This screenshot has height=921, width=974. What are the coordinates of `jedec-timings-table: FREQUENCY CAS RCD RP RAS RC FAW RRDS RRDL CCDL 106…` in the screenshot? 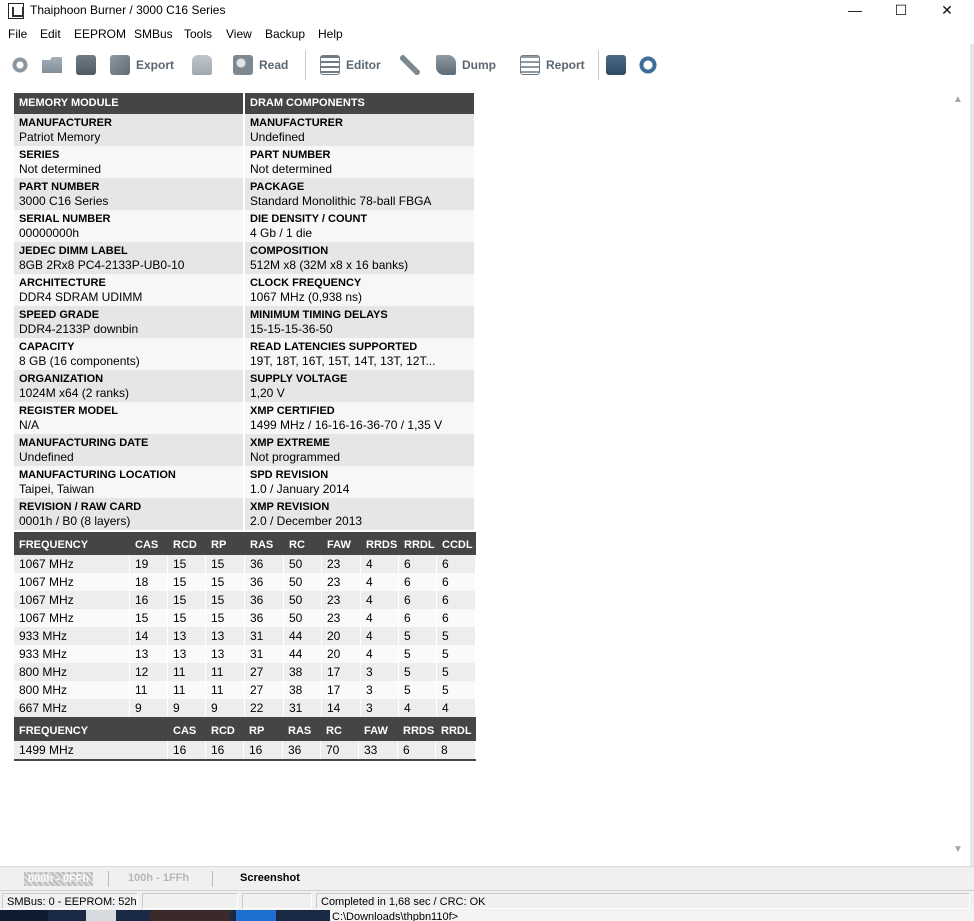 It's located at (245, 625).